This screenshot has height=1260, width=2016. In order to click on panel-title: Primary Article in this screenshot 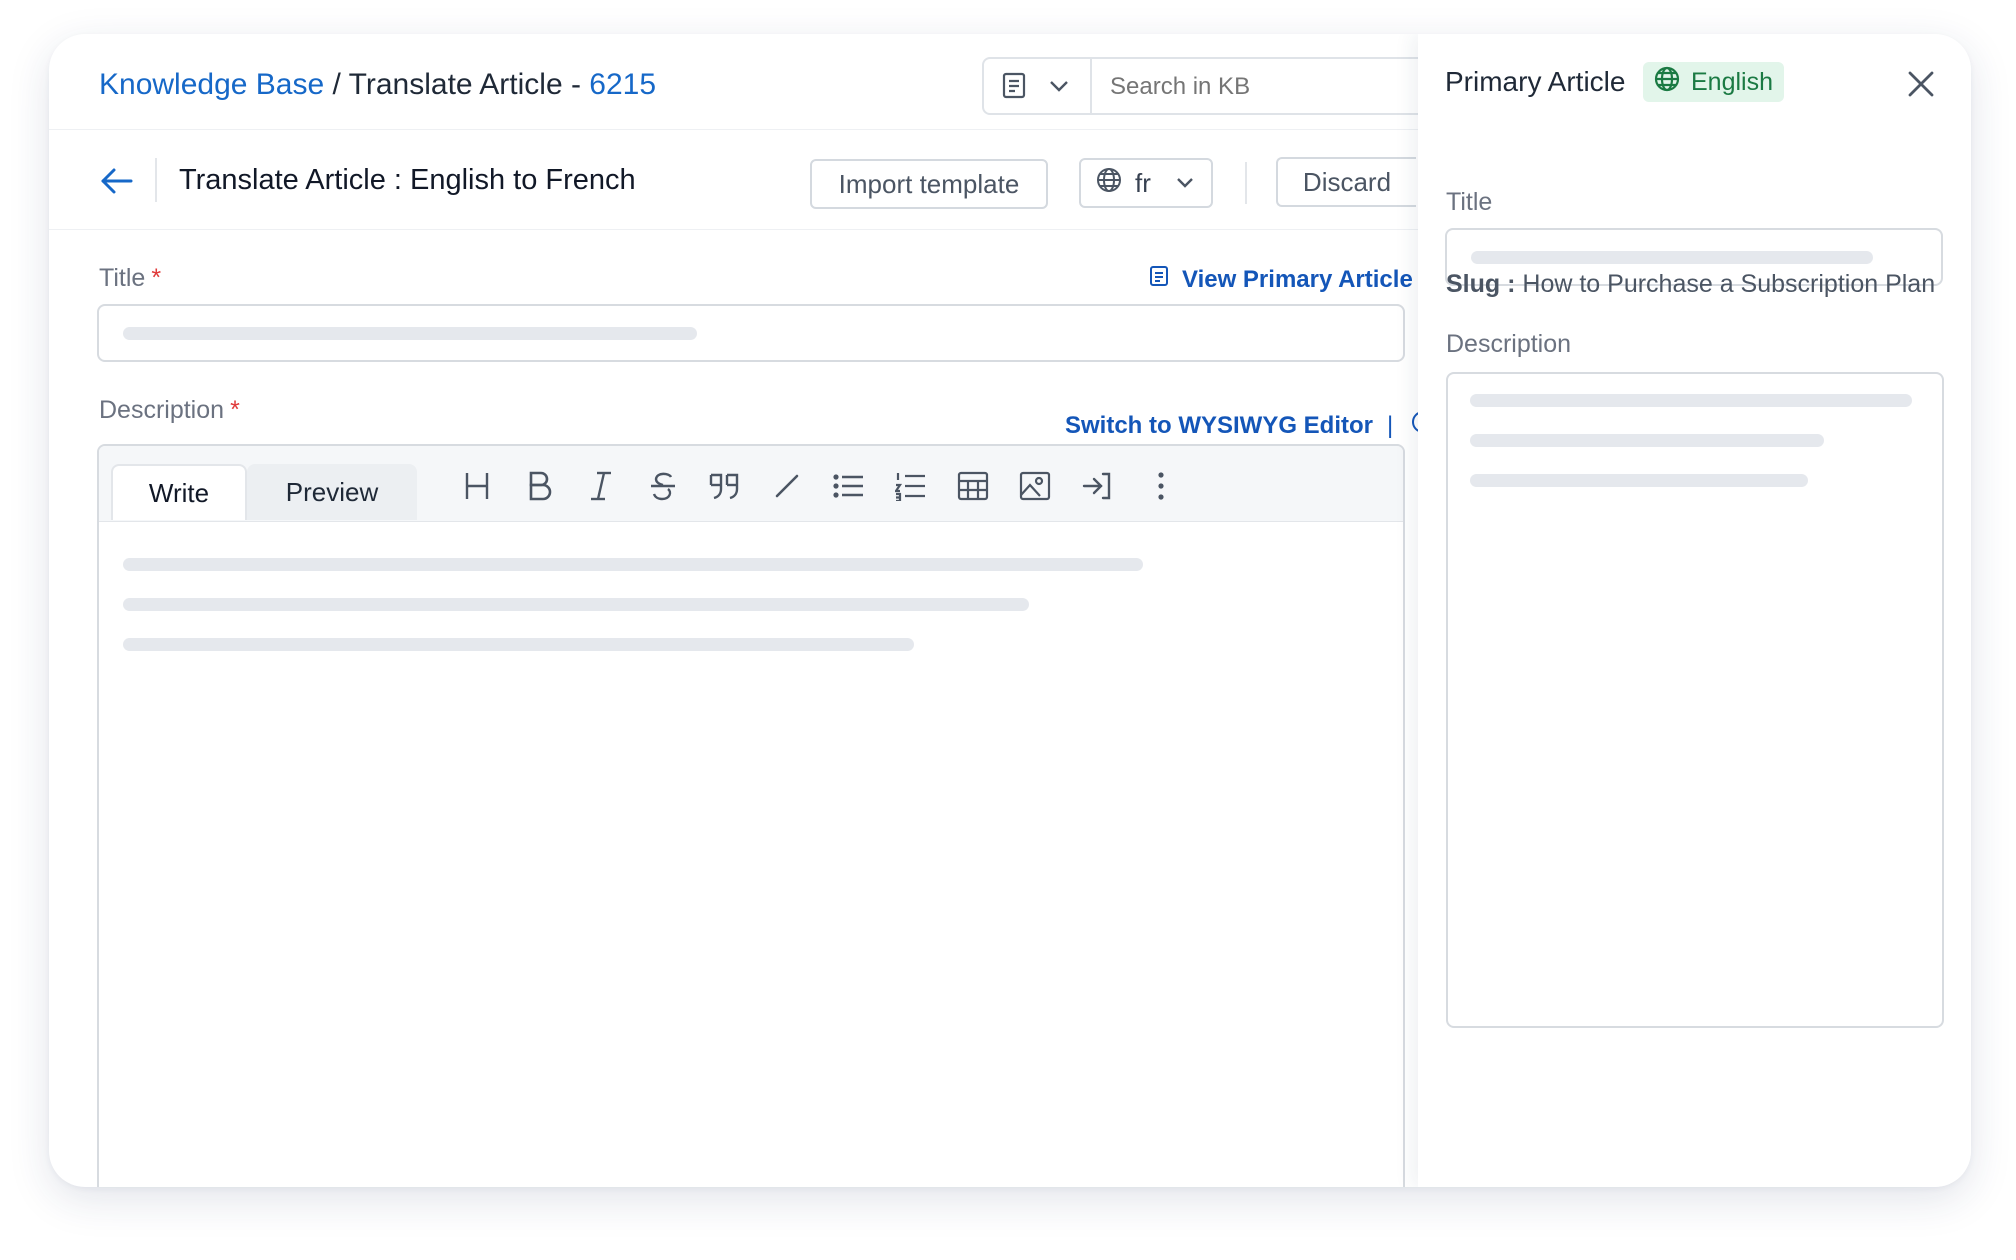, I will do `click(1535, 81)`.